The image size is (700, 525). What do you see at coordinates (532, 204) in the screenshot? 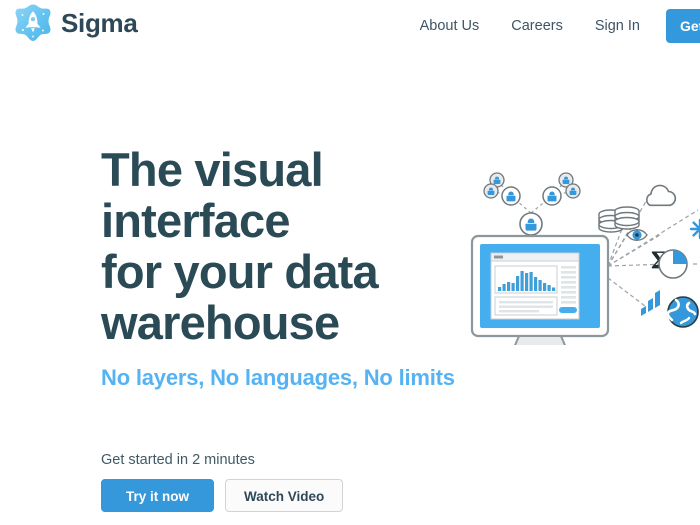
I see `user-network-tree-icon` at bounding box center [532, 204].